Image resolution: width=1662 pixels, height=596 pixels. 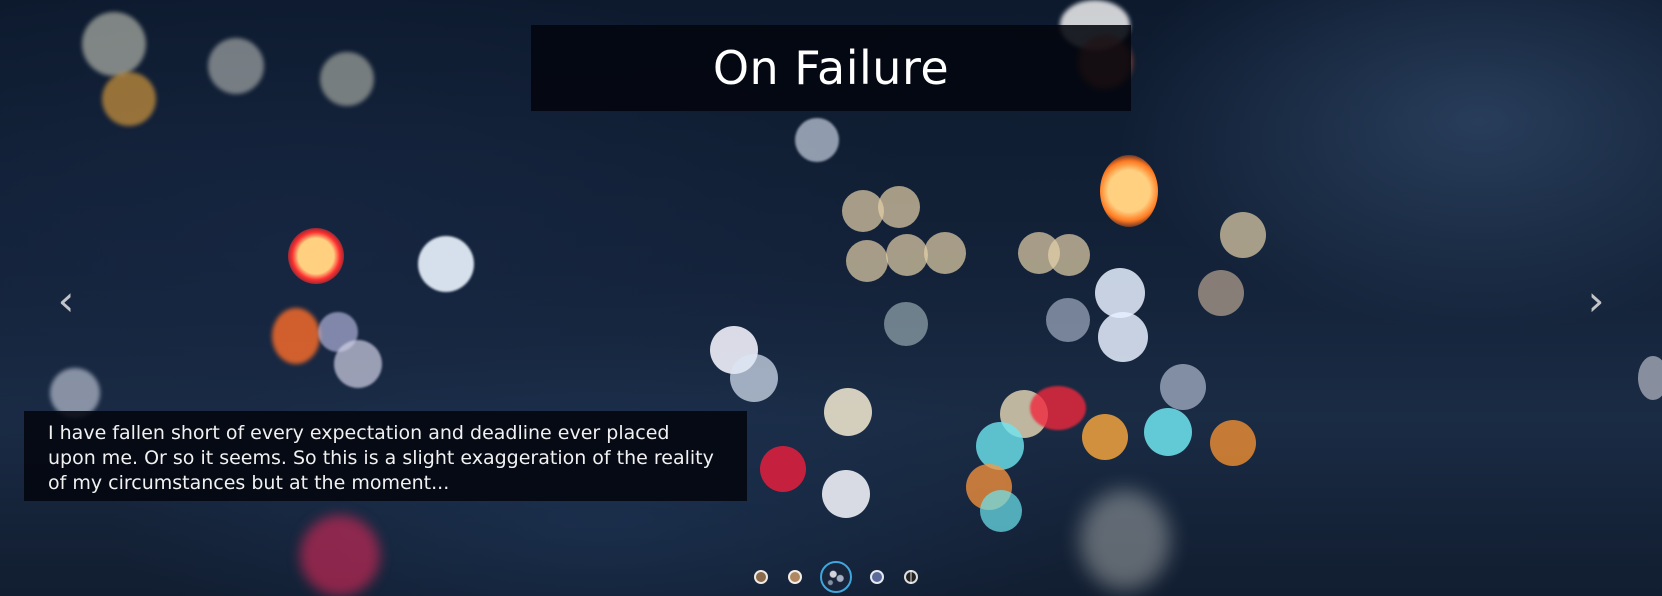 I want to click on slide-title-box: On Failure, so click(x=831, y=68).